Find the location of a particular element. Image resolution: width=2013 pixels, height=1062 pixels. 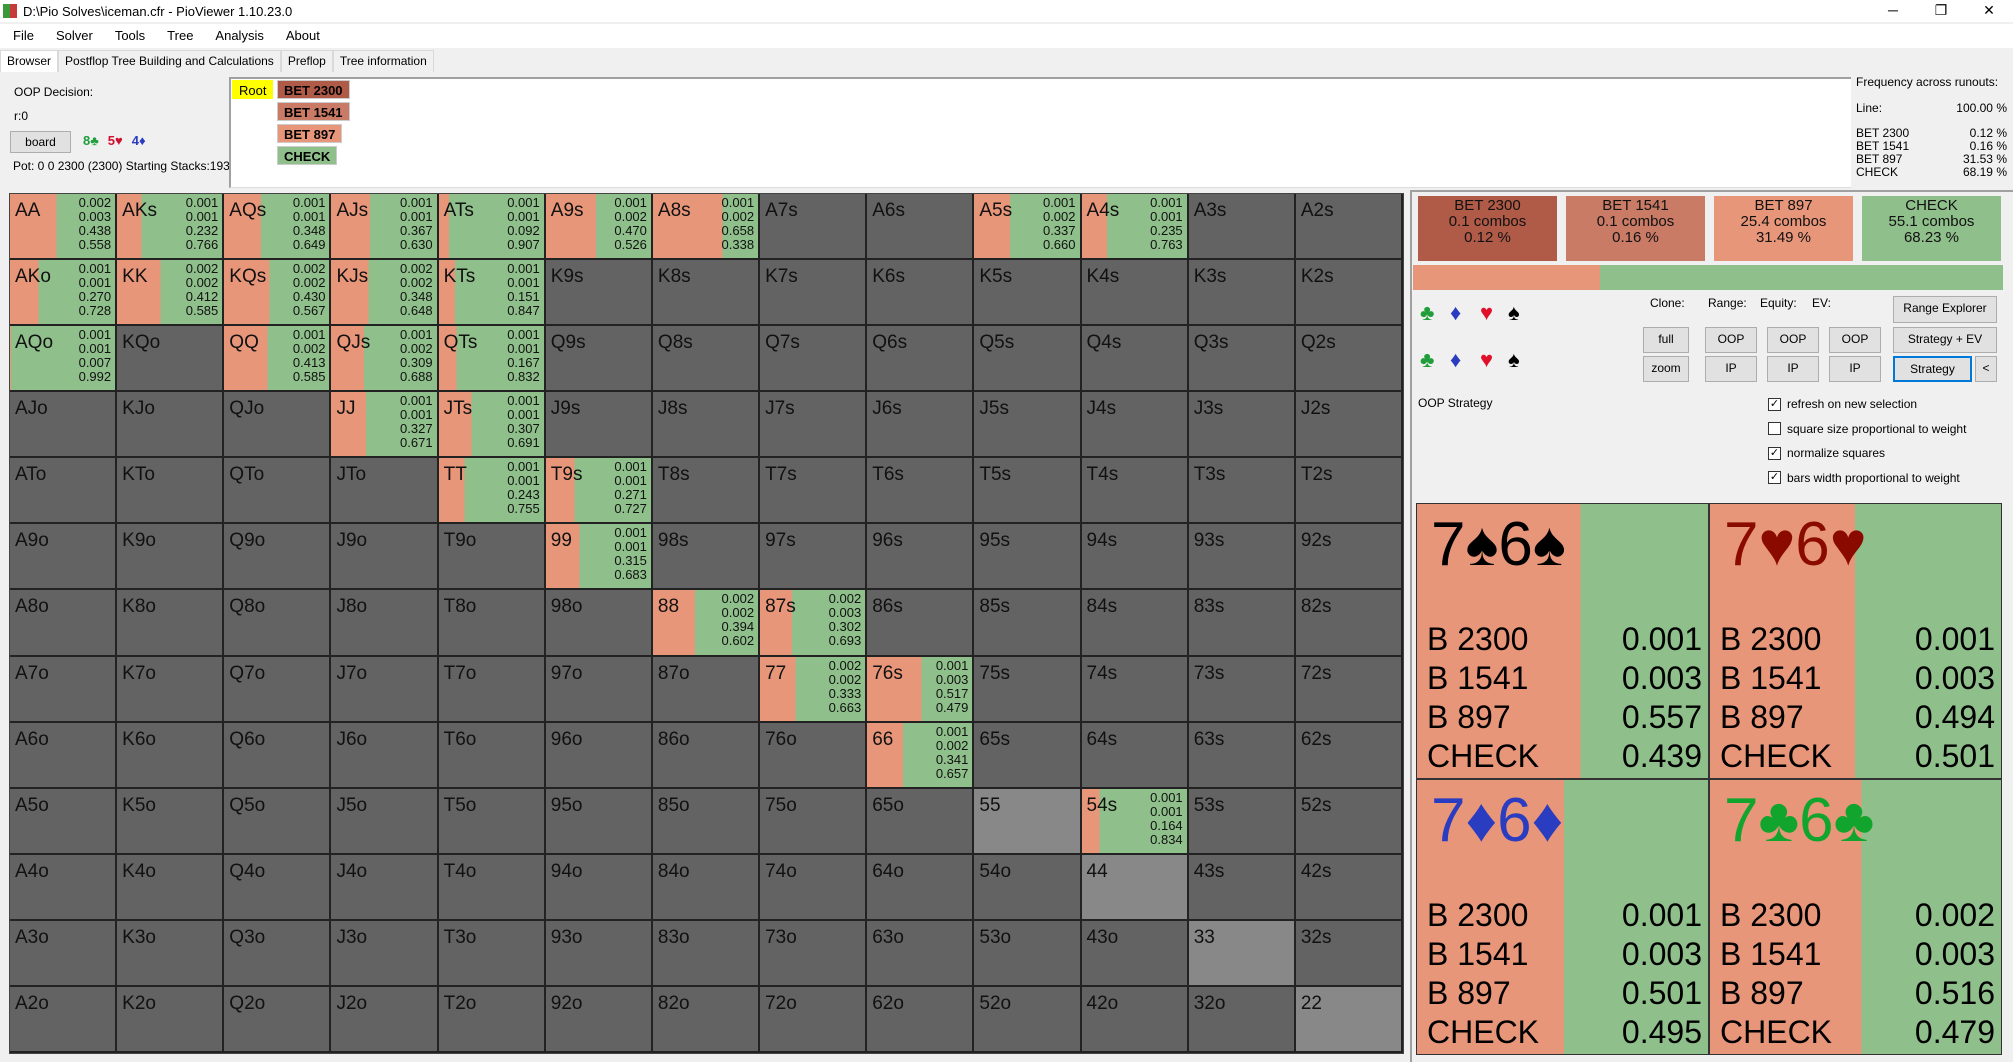

hand-cell-95o: 95o is located at coordinates (599, 821).